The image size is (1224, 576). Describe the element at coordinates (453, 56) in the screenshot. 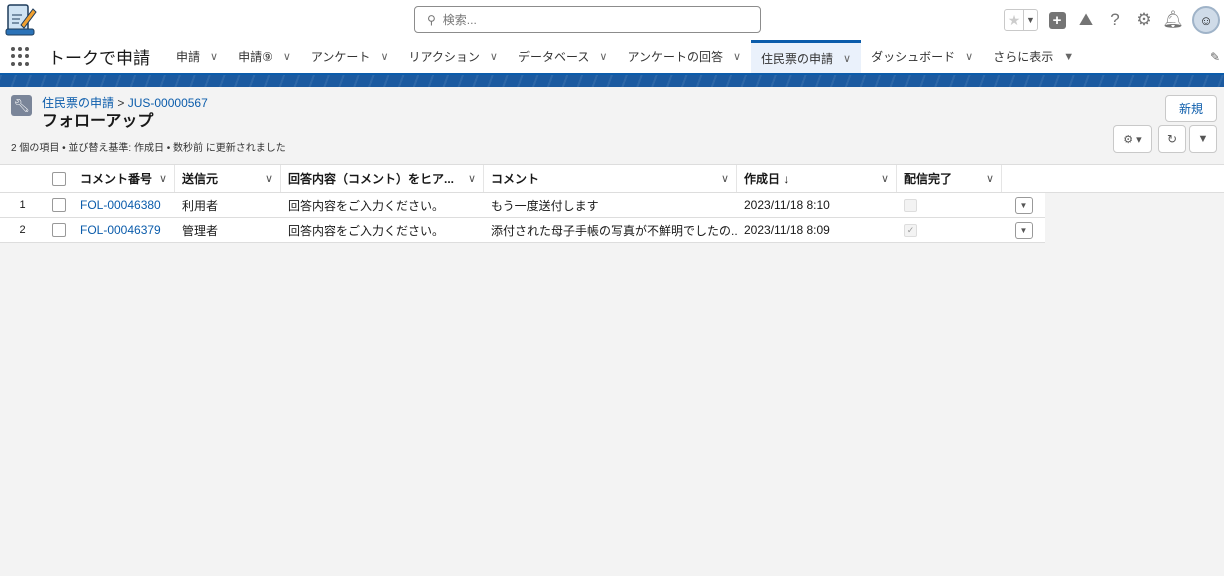

I see `tab-reaction: リアクション ∨` at that location.